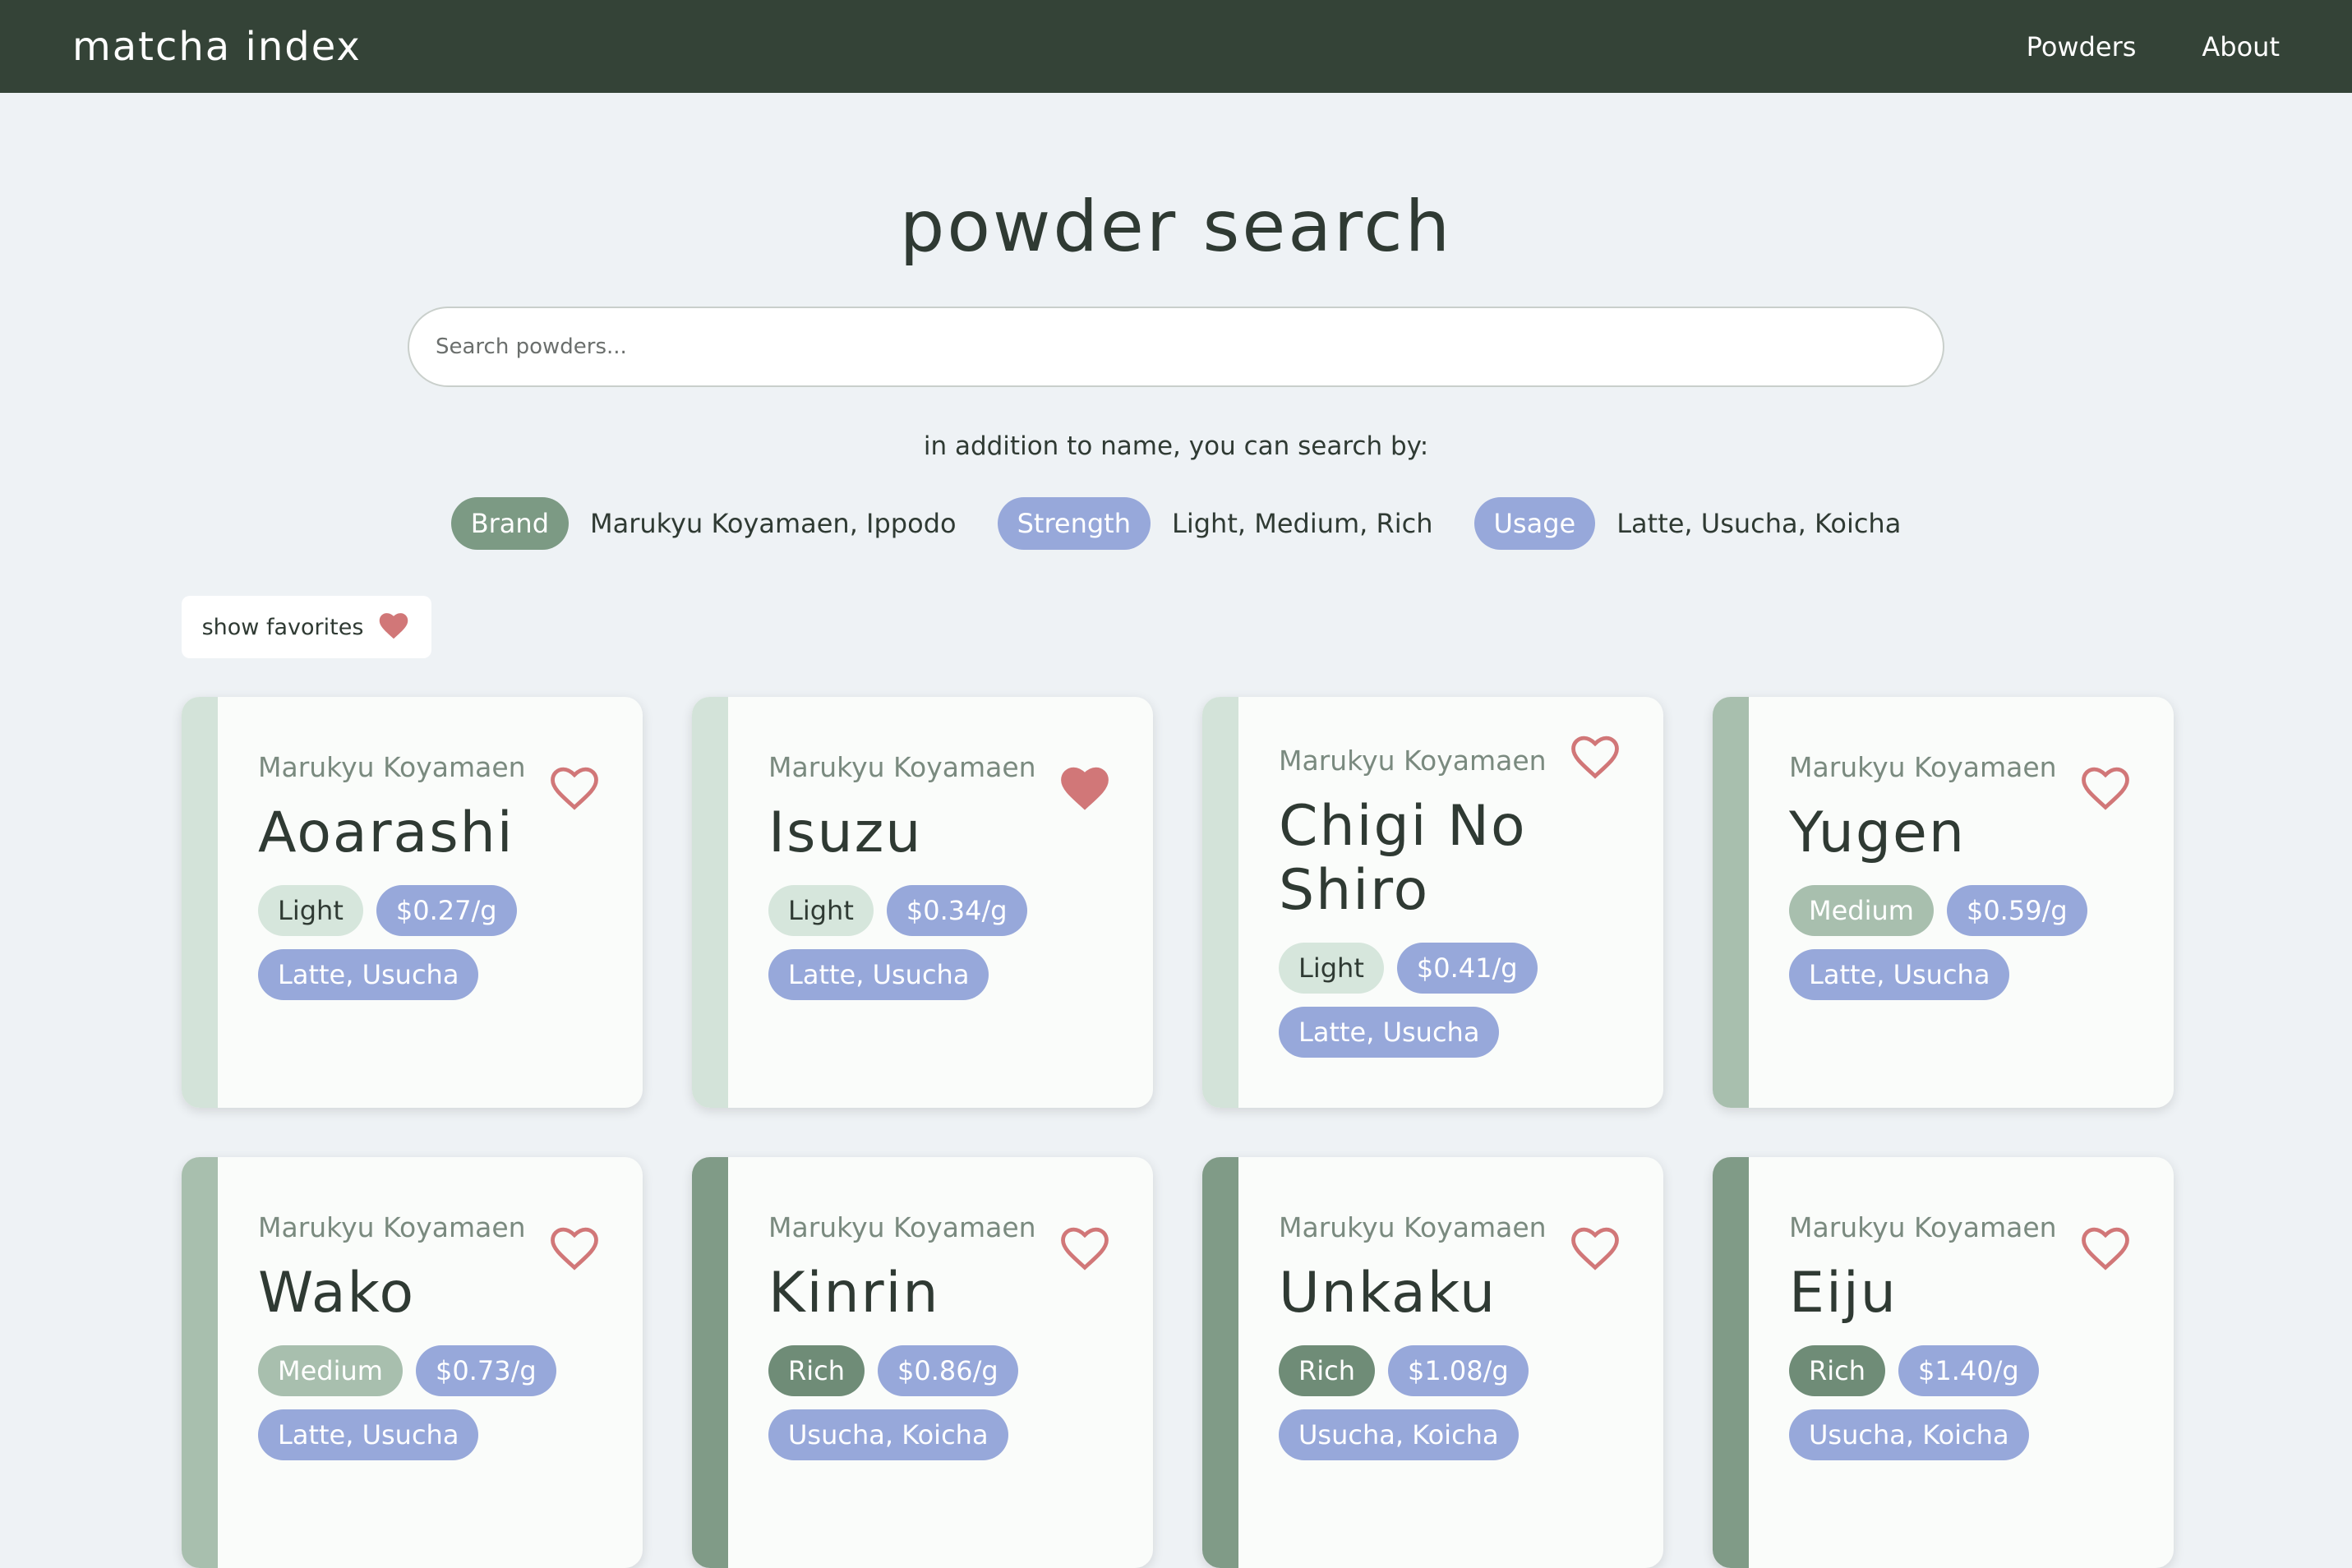  I want to click on filter-strength-values: Light, Medium, Rich, so click(1302, 523).